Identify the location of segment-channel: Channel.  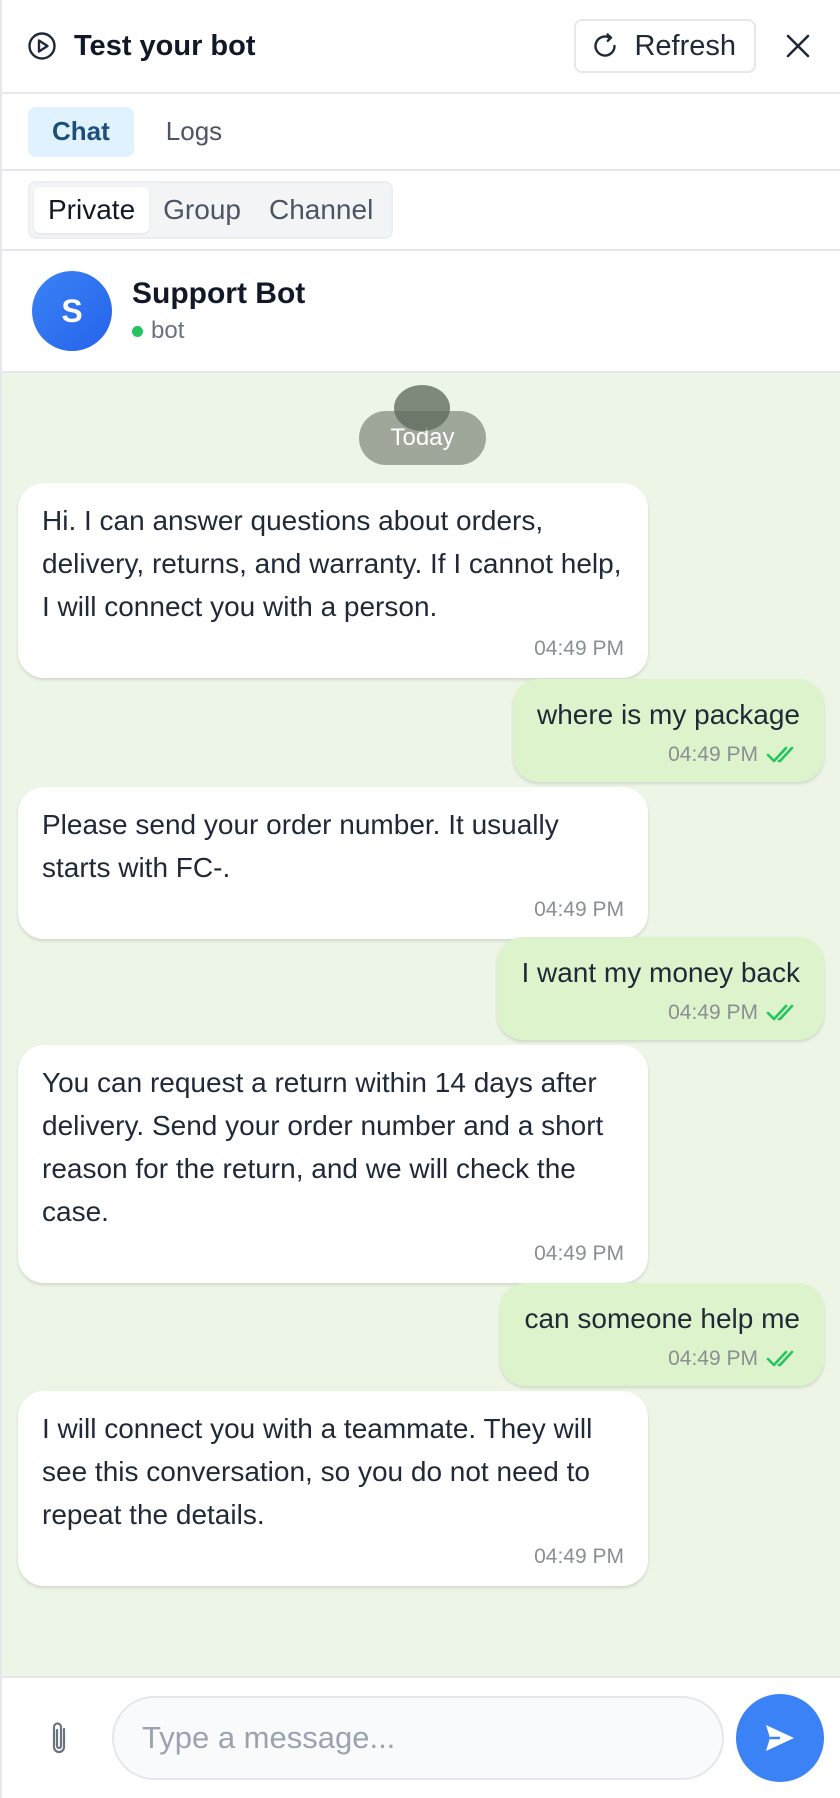
(321, 210).